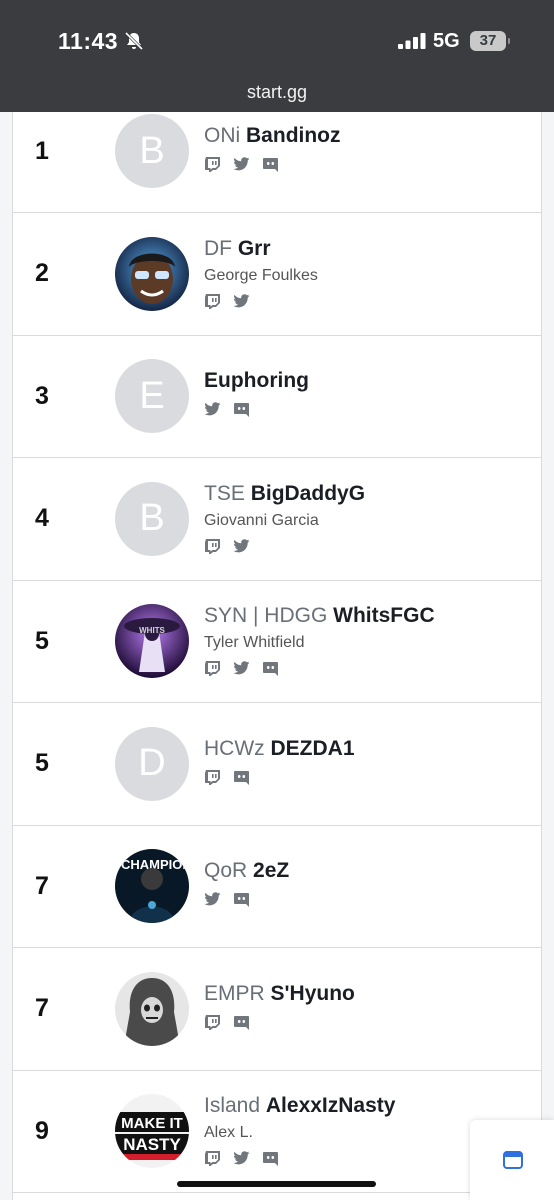  I want to click on placement-rank: 3, so click(42, 395).